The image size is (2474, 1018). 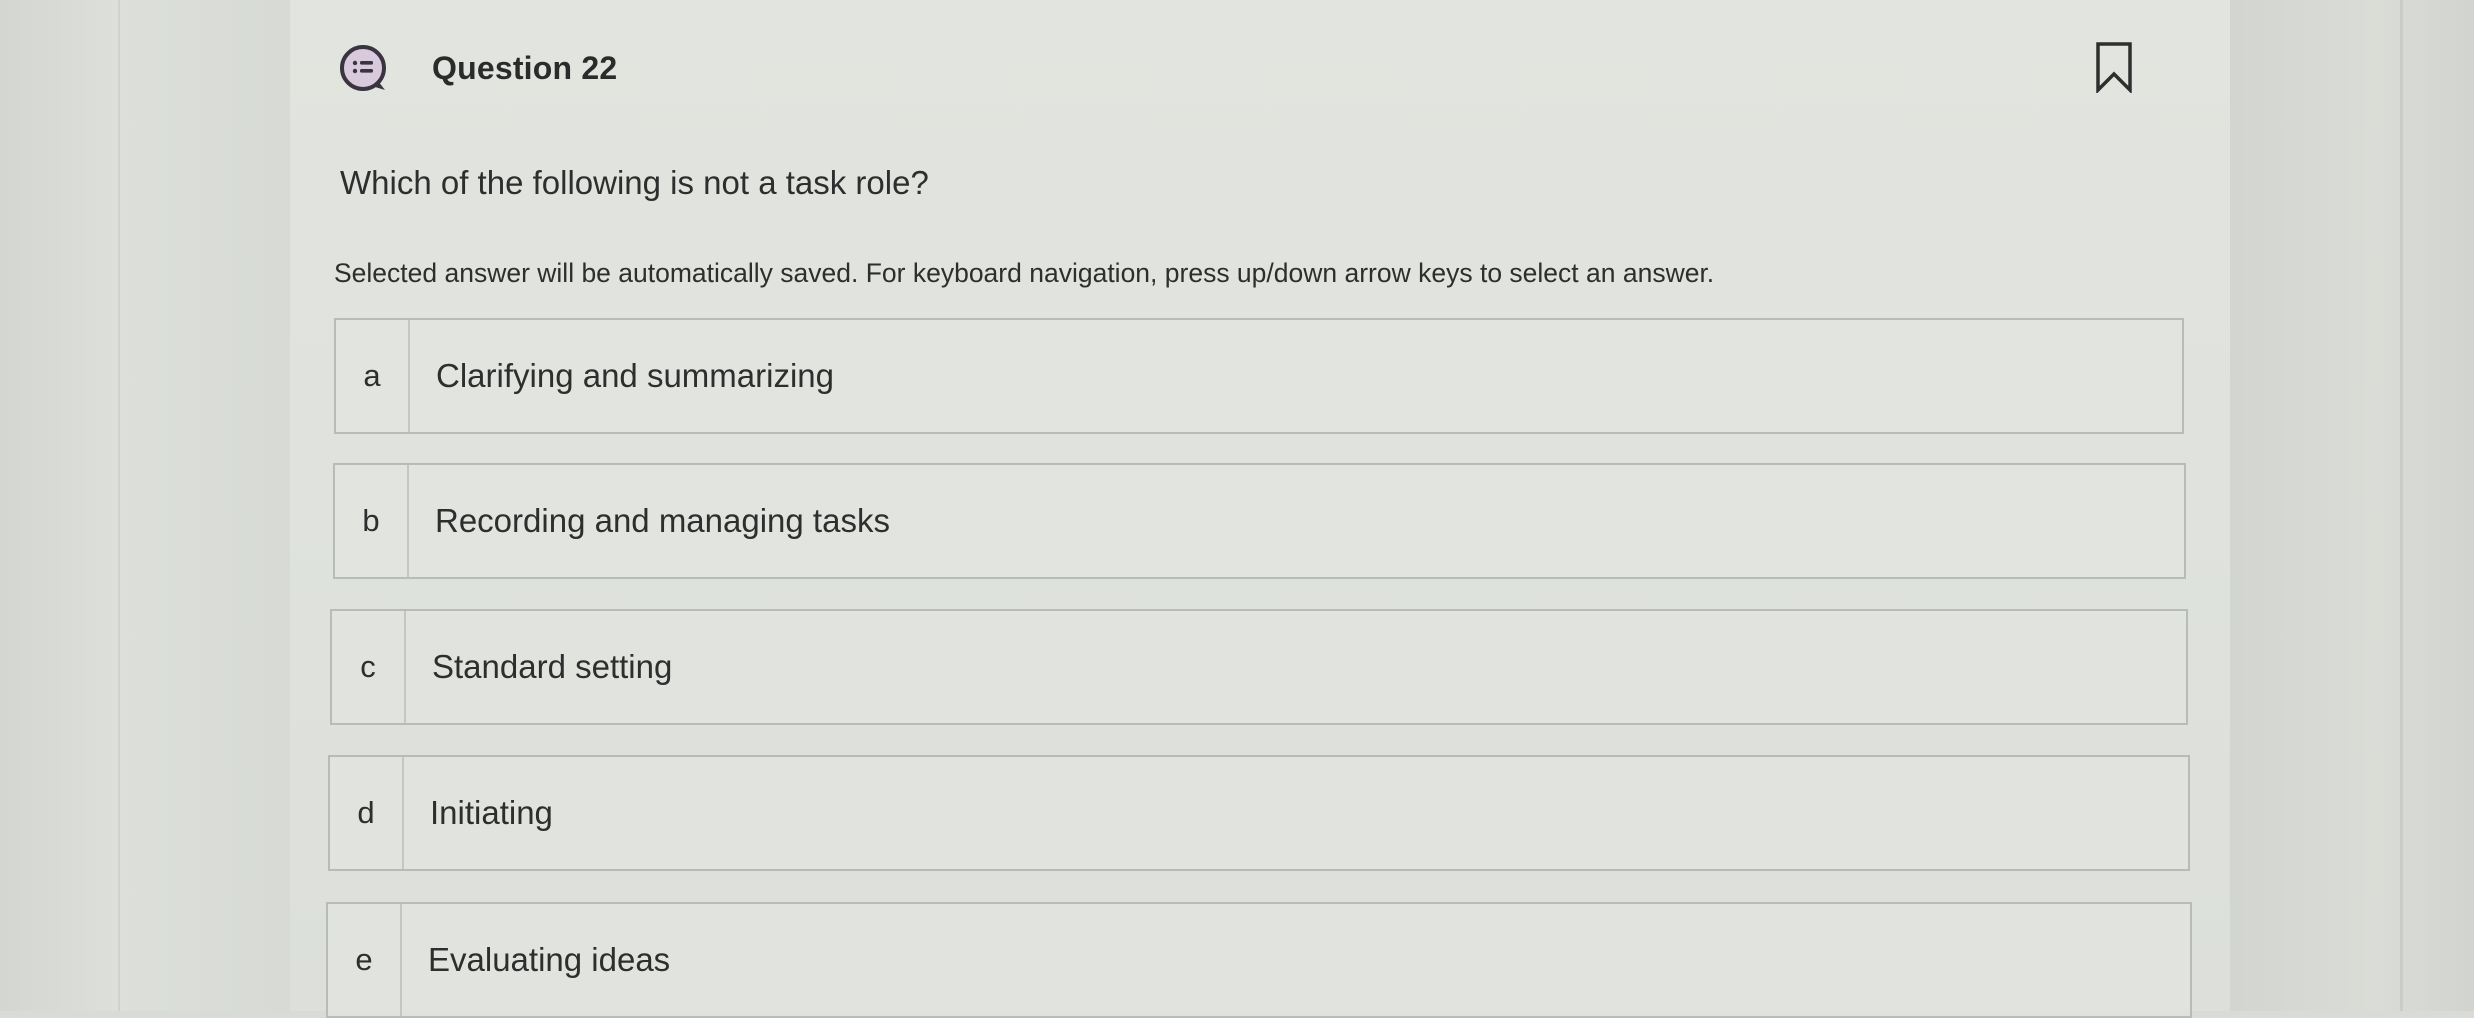 I want to click on answer-text: Evaluating ideas, so click(x=549, y=959).